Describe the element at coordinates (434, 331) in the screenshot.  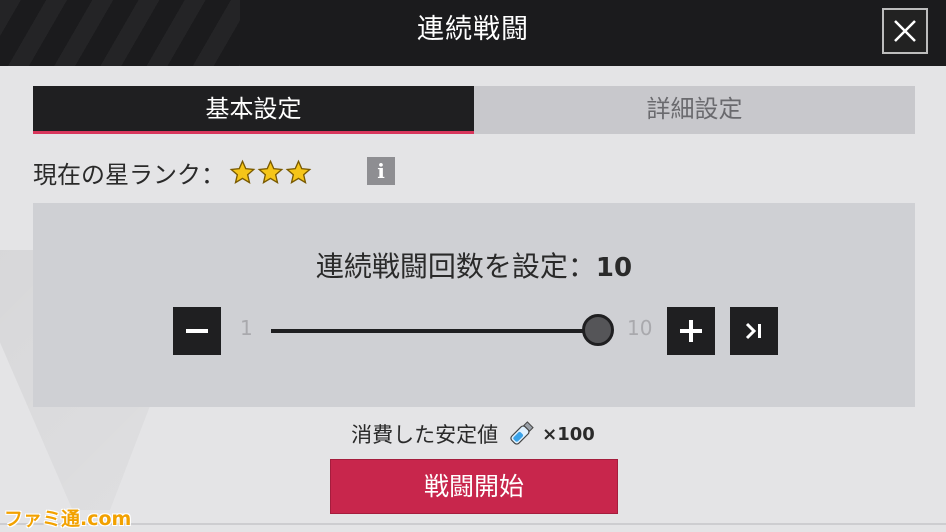
I see `slider-track` at that location.